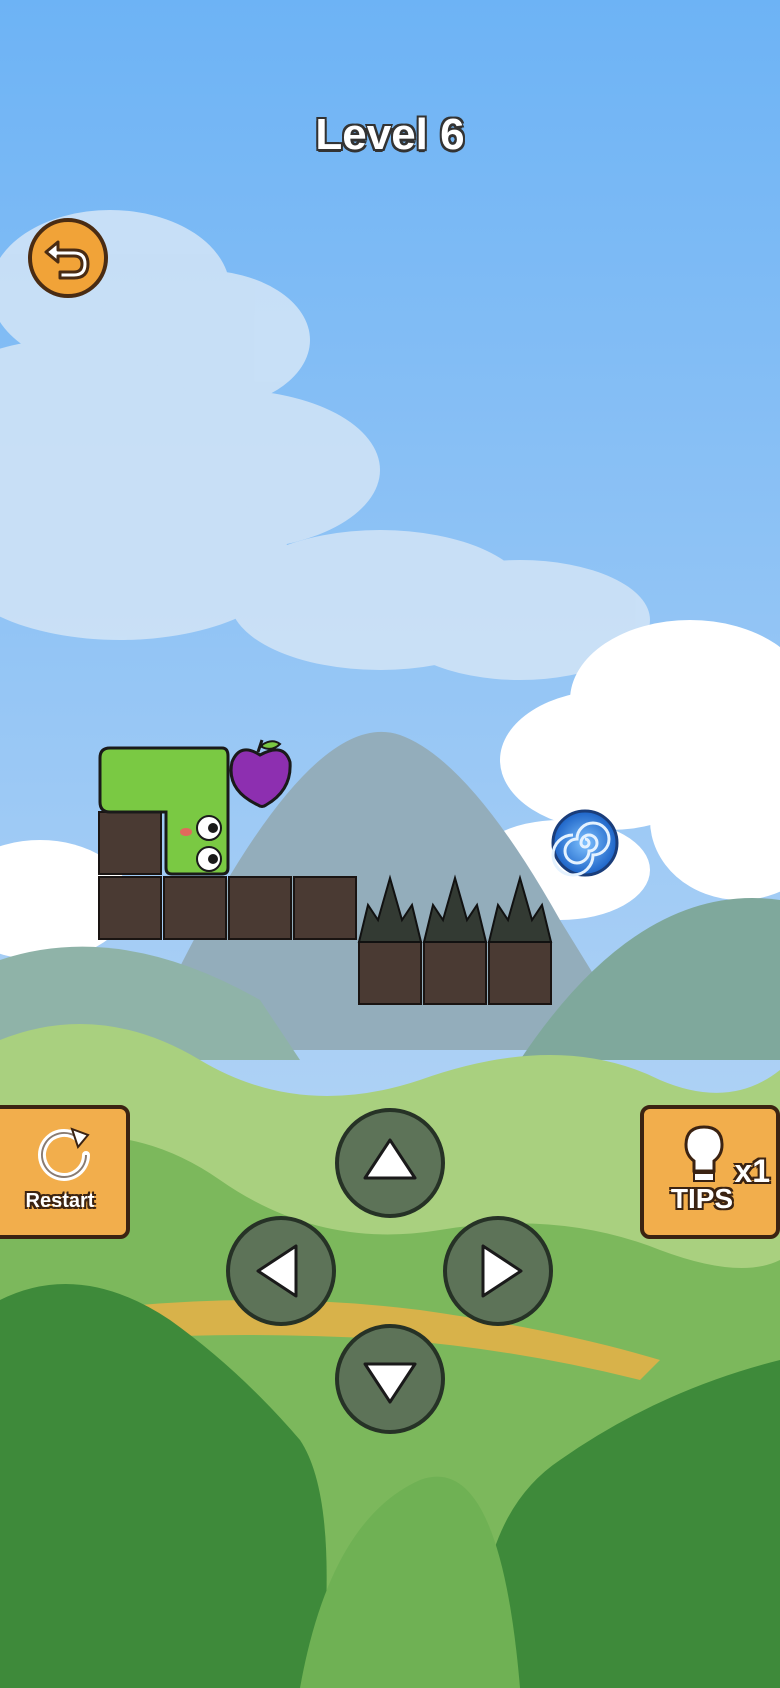 This screenshot has width=780, height=1688. I want to click on arrow-left-icon, so click(277, 1271).